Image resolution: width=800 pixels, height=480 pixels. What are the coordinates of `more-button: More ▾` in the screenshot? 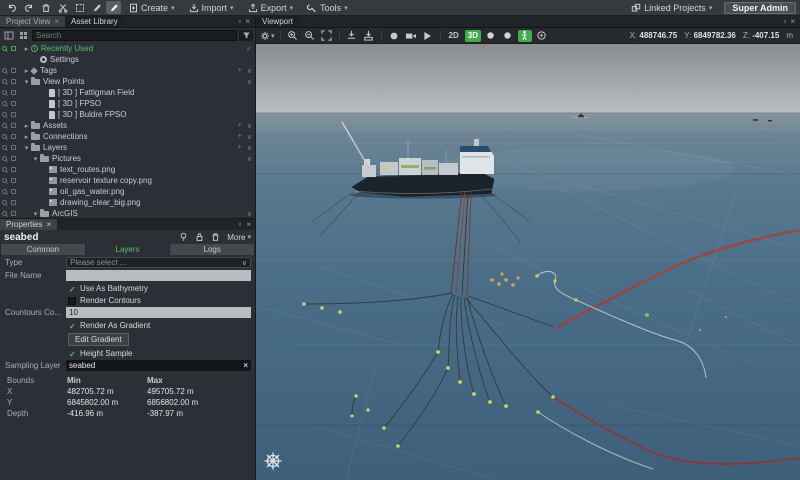 It's located at (239, 237).